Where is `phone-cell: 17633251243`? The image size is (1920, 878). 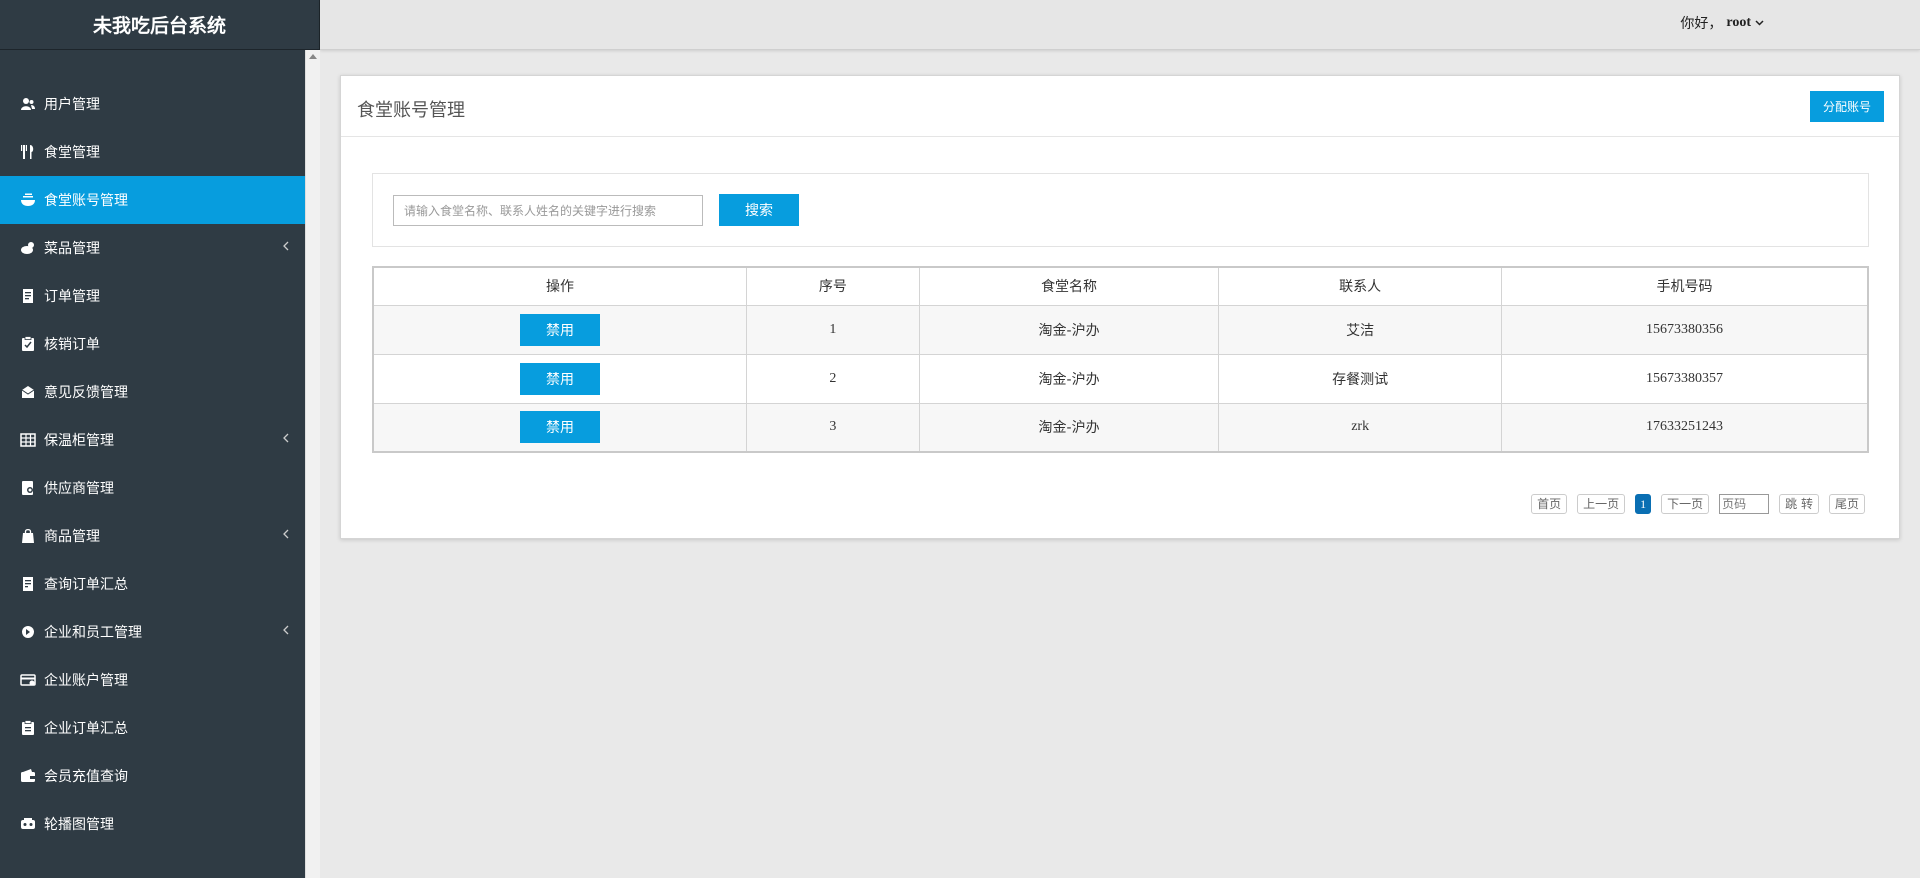 phone-cell: 17633251243 is located at coordinates (1684, 427).